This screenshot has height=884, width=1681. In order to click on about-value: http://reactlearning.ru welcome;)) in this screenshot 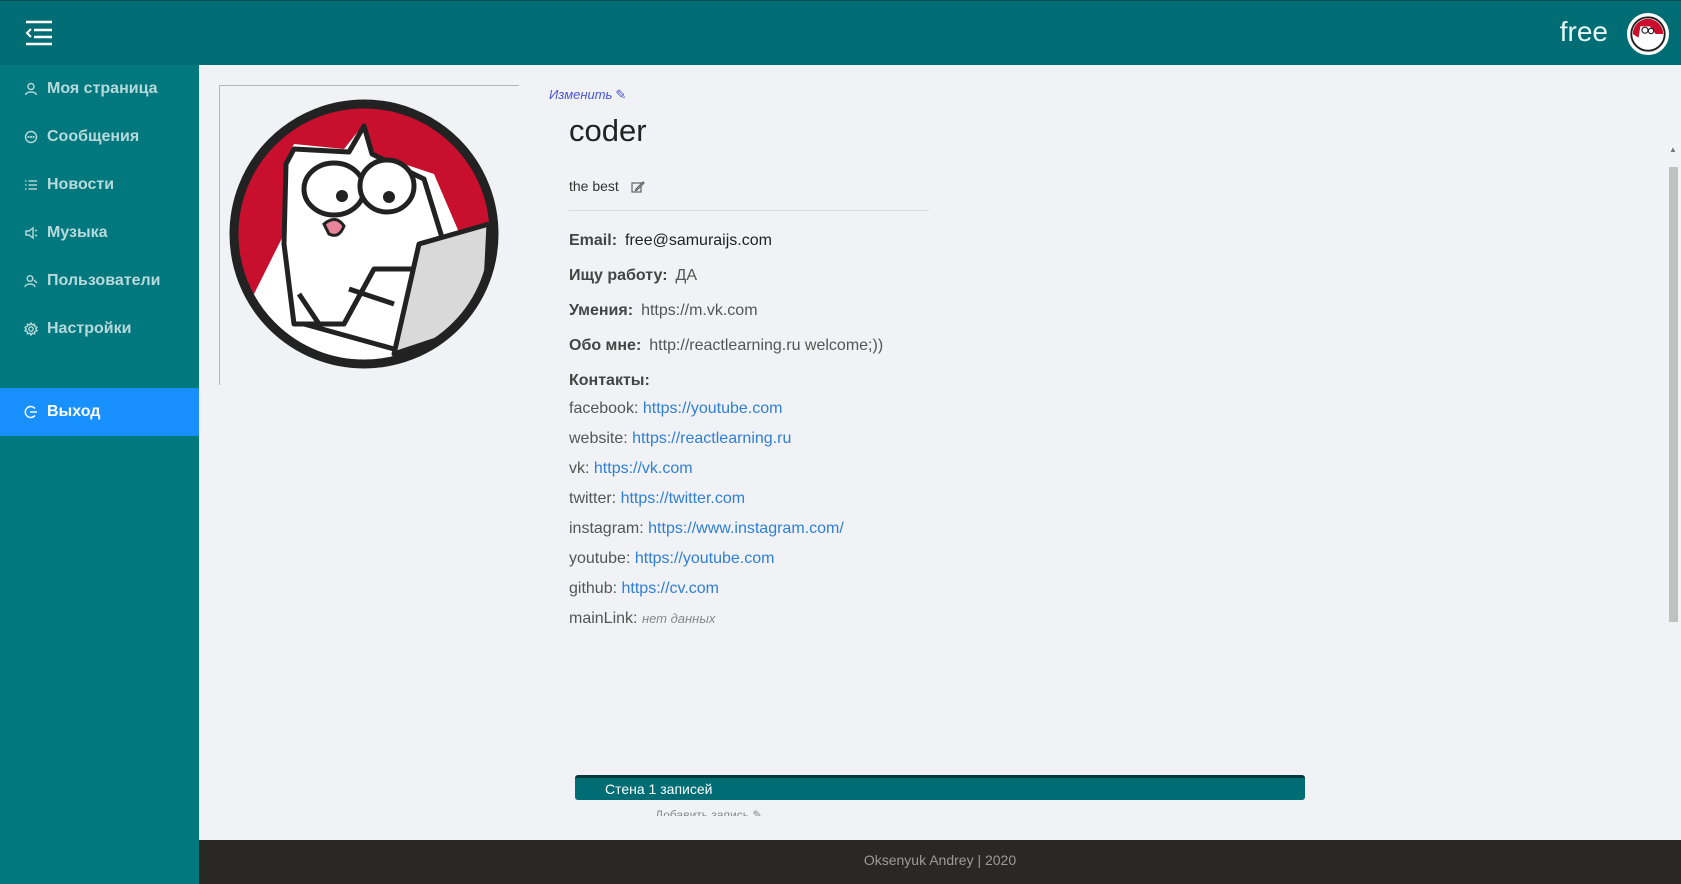, I will do `click(766, 345)`.